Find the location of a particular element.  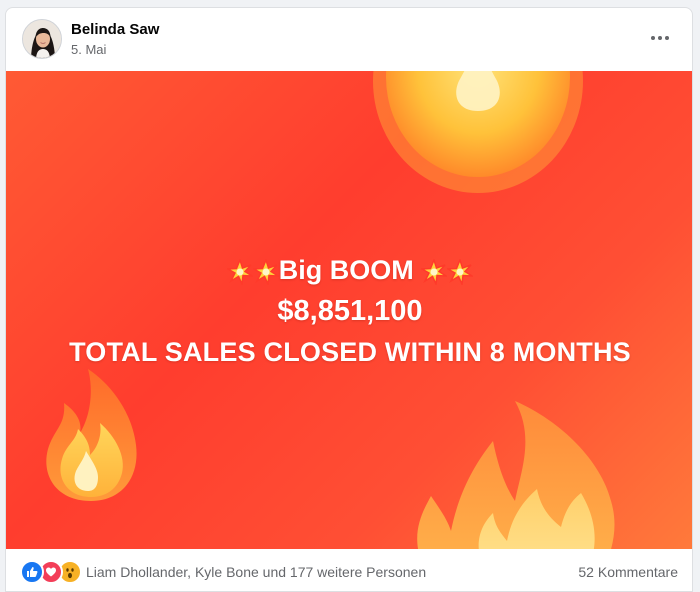

reaction-icons is located at coordinates (51, 572).